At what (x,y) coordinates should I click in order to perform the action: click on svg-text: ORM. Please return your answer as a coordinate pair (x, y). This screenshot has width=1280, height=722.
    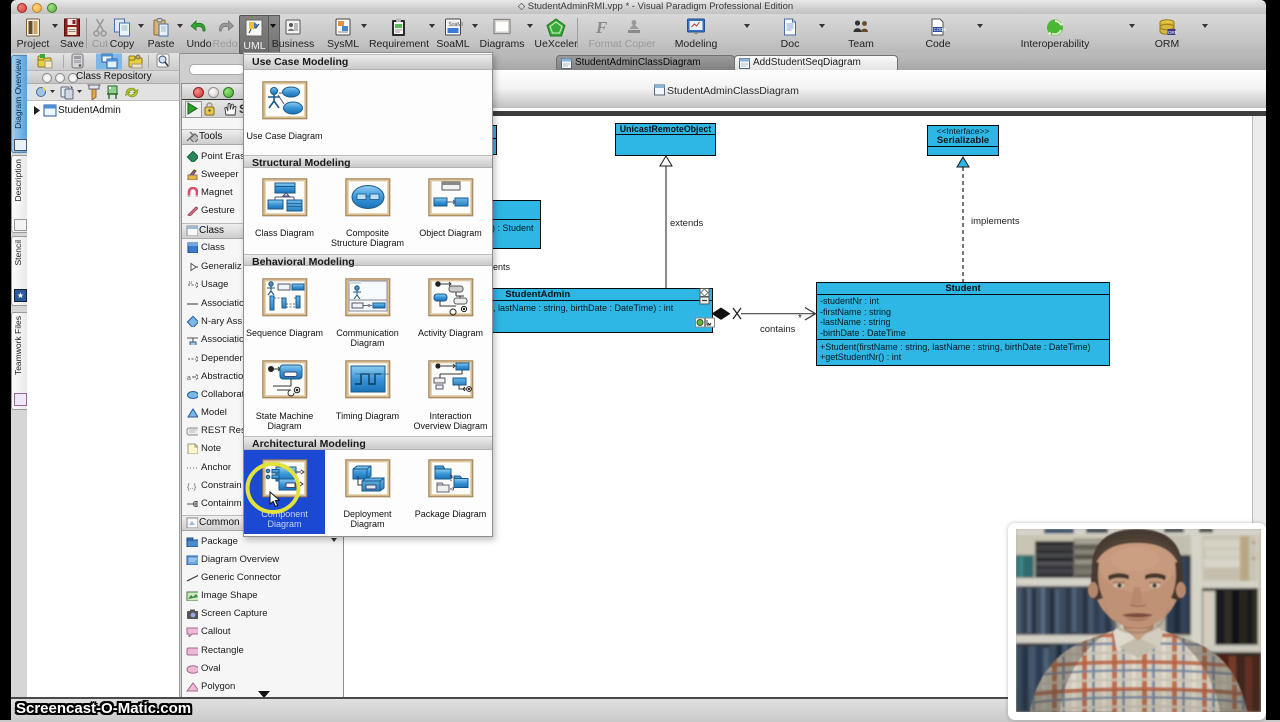
    Looking at the image, I should click on (1172, 32).